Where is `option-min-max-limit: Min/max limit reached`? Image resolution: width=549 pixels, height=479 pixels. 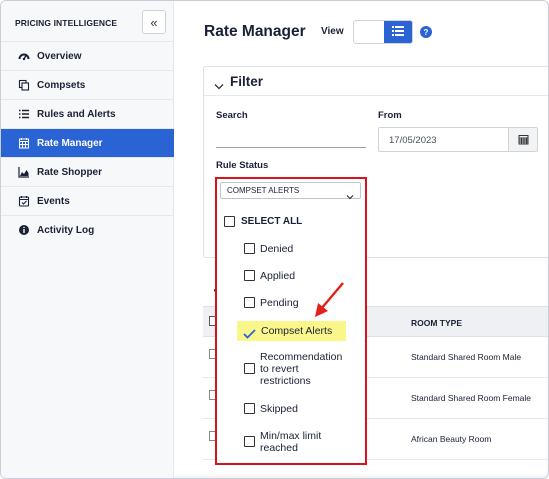 option-min-max-limit: Min/max limit reached is located at coordinates (282, 442).